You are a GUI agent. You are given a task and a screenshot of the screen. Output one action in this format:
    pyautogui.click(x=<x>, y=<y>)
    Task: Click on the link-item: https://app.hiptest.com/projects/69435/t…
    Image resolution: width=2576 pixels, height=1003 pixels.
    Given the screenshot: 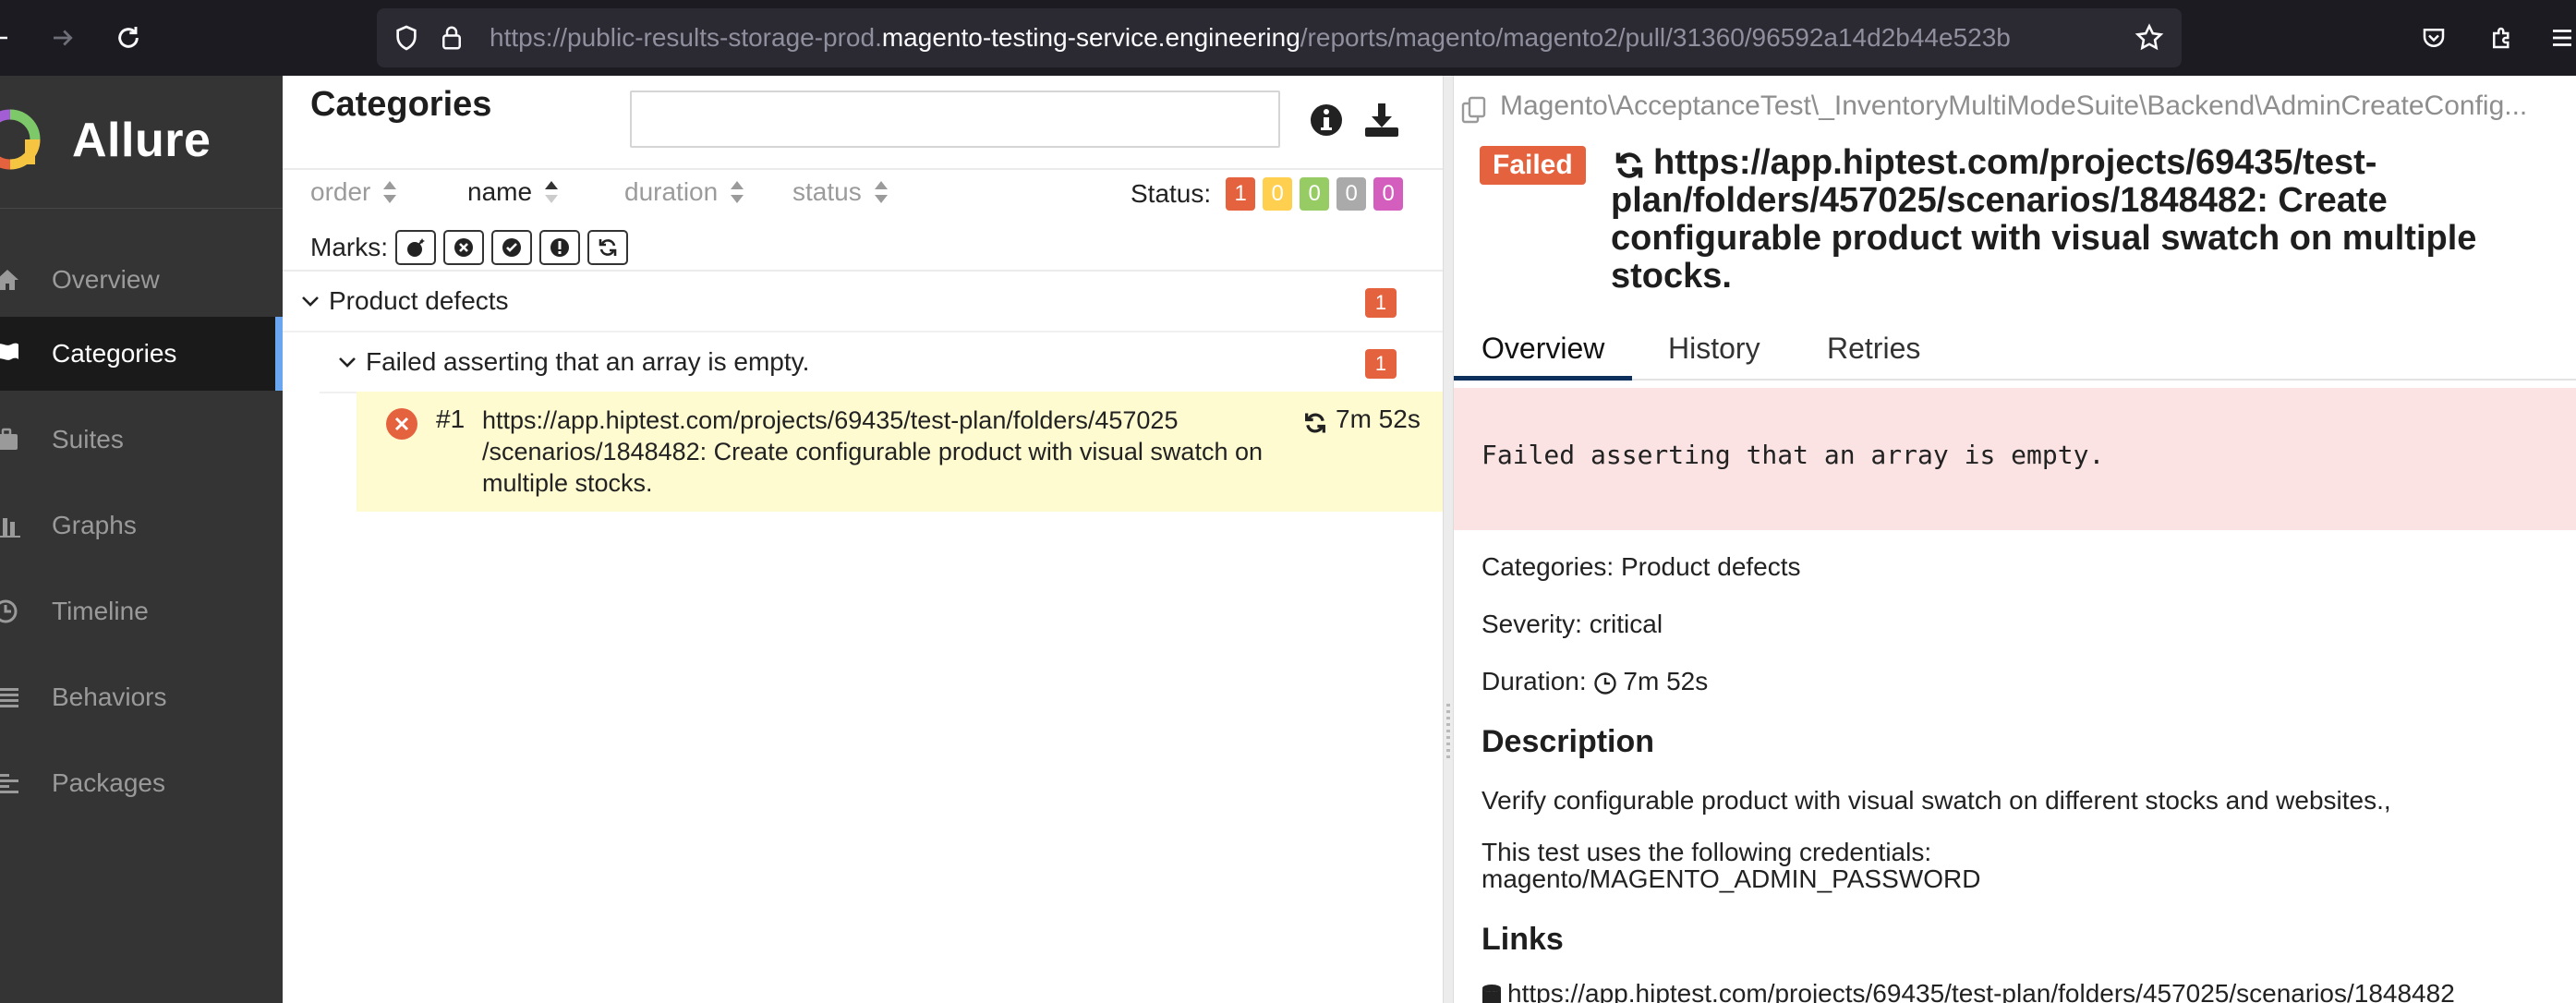 What is the action you would take?
    pyautogui.click(x=1968, y=991)
    